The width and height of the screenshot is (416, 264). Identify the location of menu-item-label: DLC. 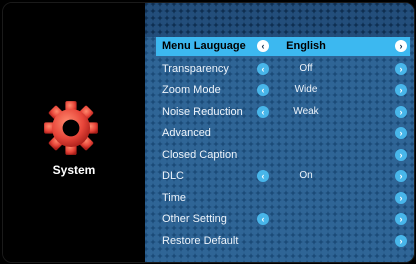
(173, 176).